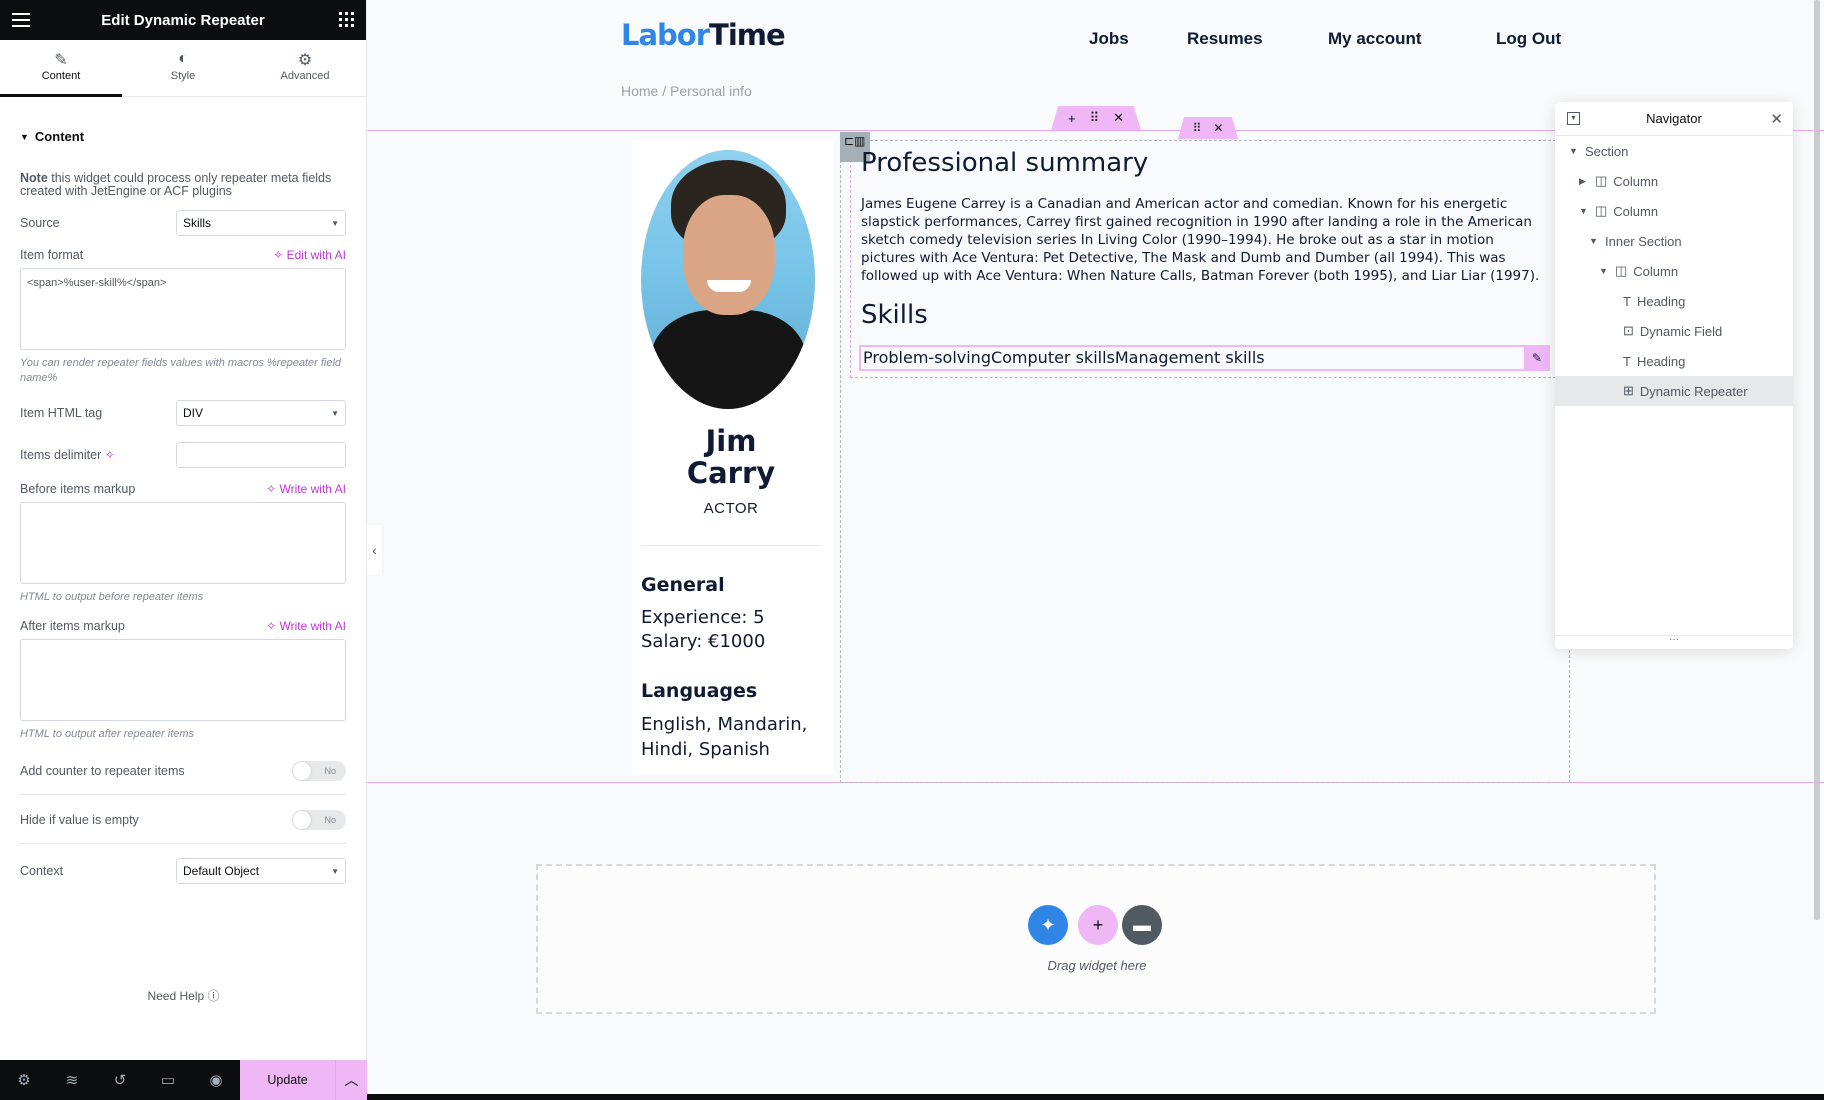 The image size is (1824, 1100). What do you see at coordinates (52, 255) in the screenshot?
I see `item-format-label: Item format` at bounding box center [52, 255].